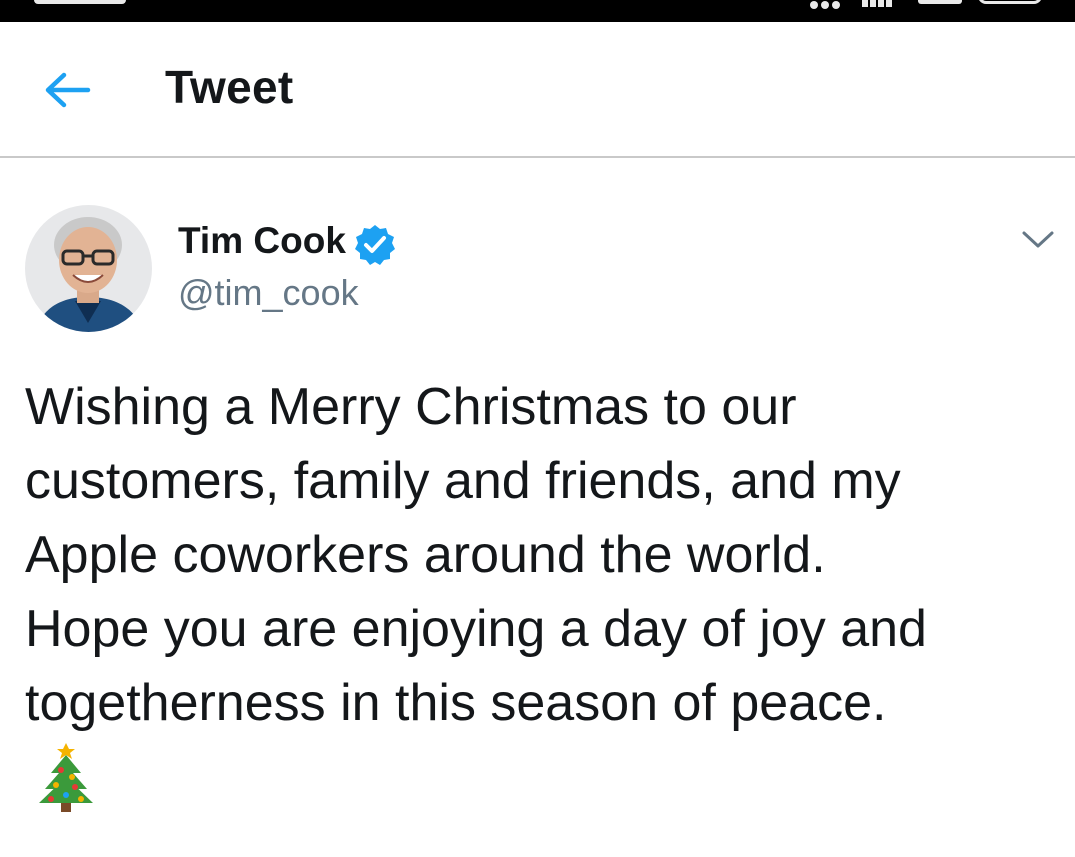 The image size is (1075, 857). I want to click on battery-icon, so click(1010, 2).